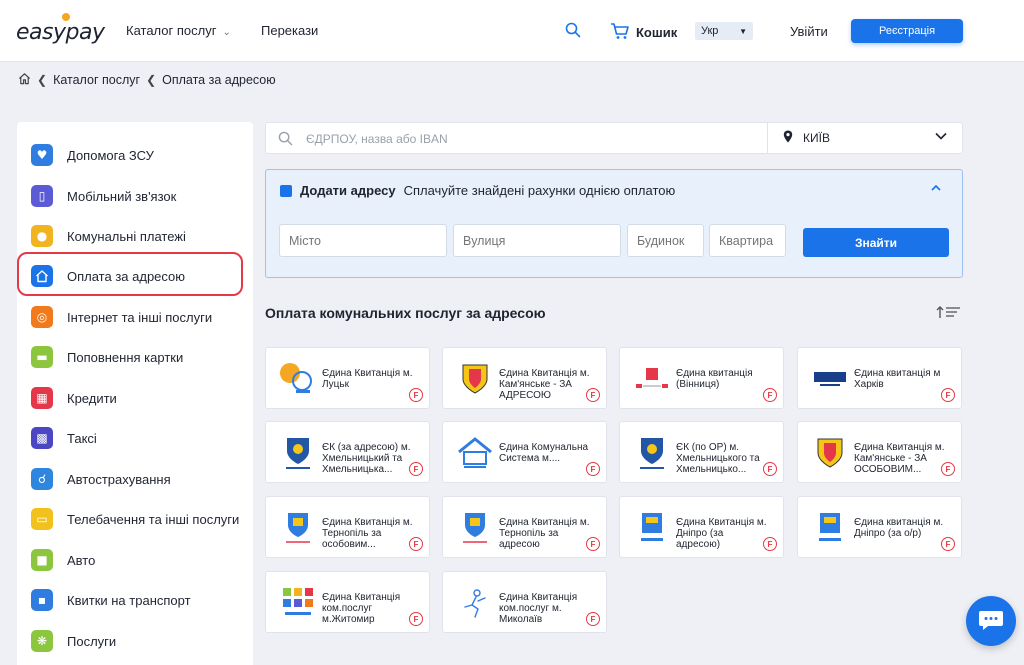 The height and width of the screenshot is (665, 1024). Describe the element at coordinates (652, 528) in the screenshot. I see `dnipro-logo-icon` at that location.